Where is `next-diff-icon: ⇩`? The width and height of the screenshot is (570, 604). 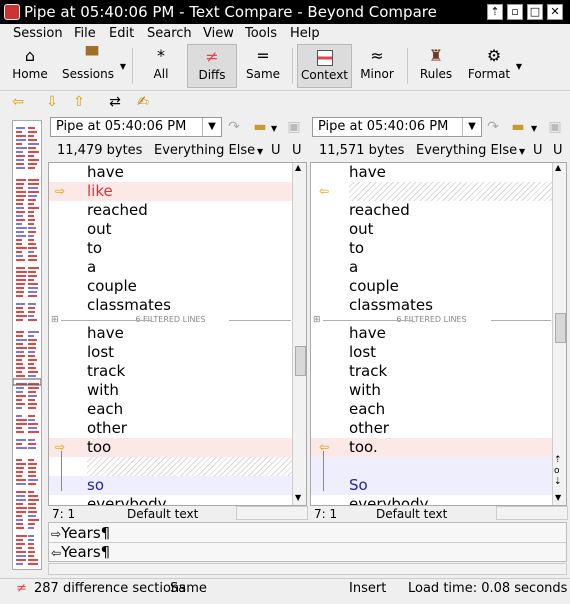
next-diff-icon: ⇩ is located at coordinates (52, 102).